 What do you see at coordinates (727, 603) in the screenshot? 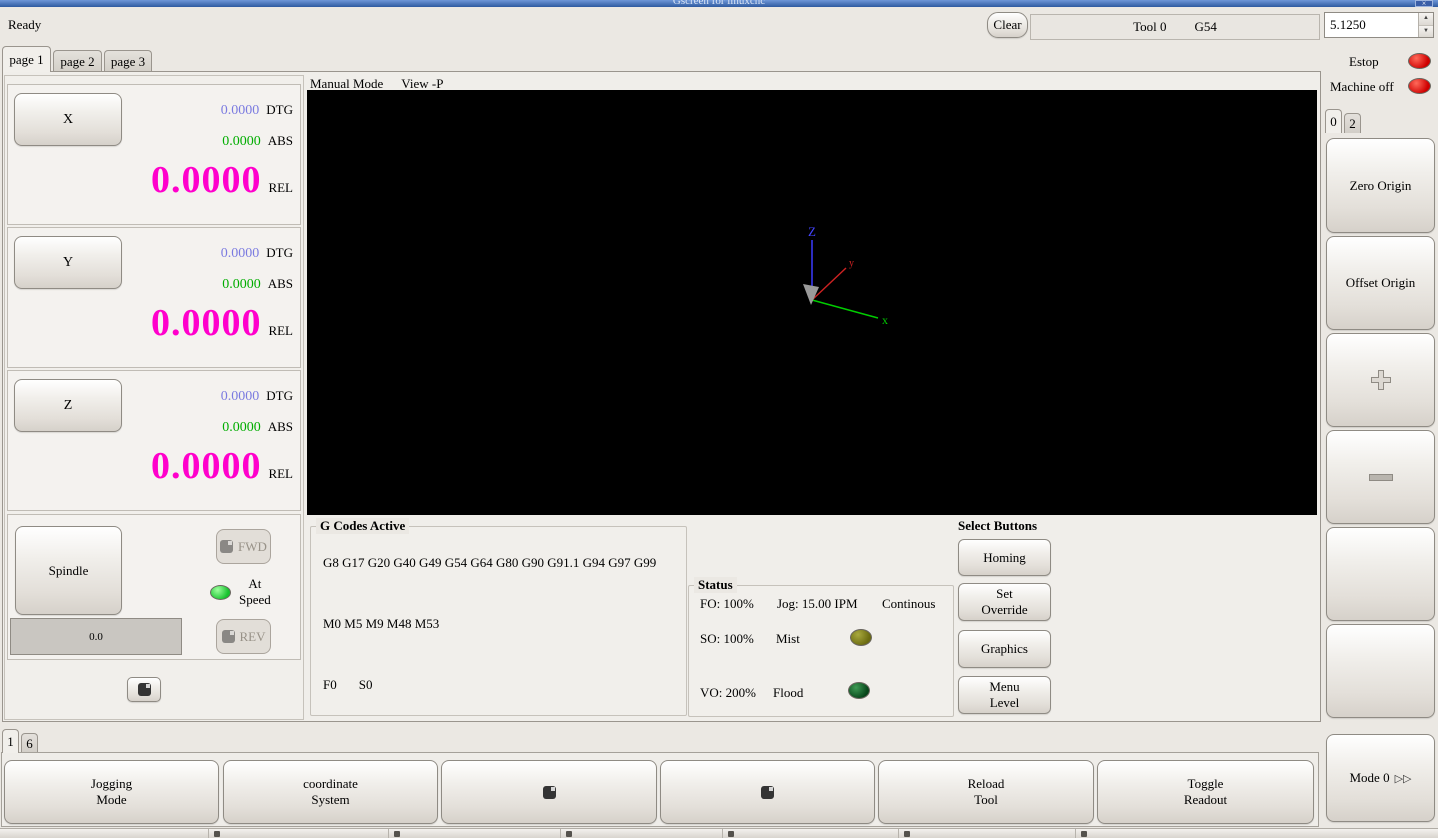
I see `feed-override-label: FO: 100%` at bounding box center [727, 603].